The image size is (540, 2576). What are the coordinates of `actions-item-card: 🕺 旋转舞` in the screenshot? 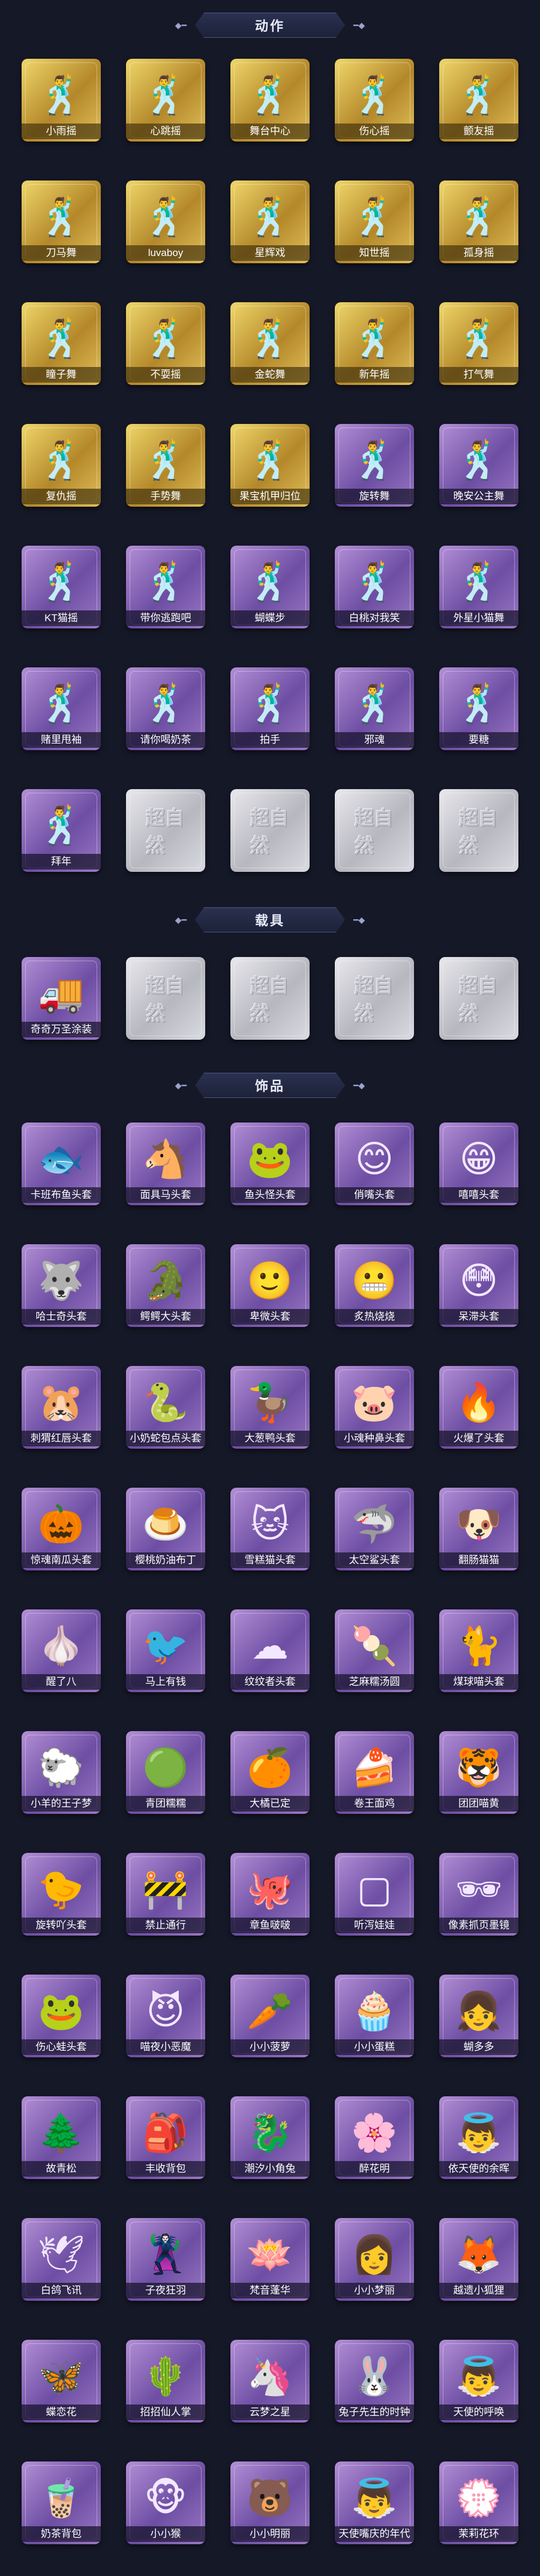 It's located at (375, 466).